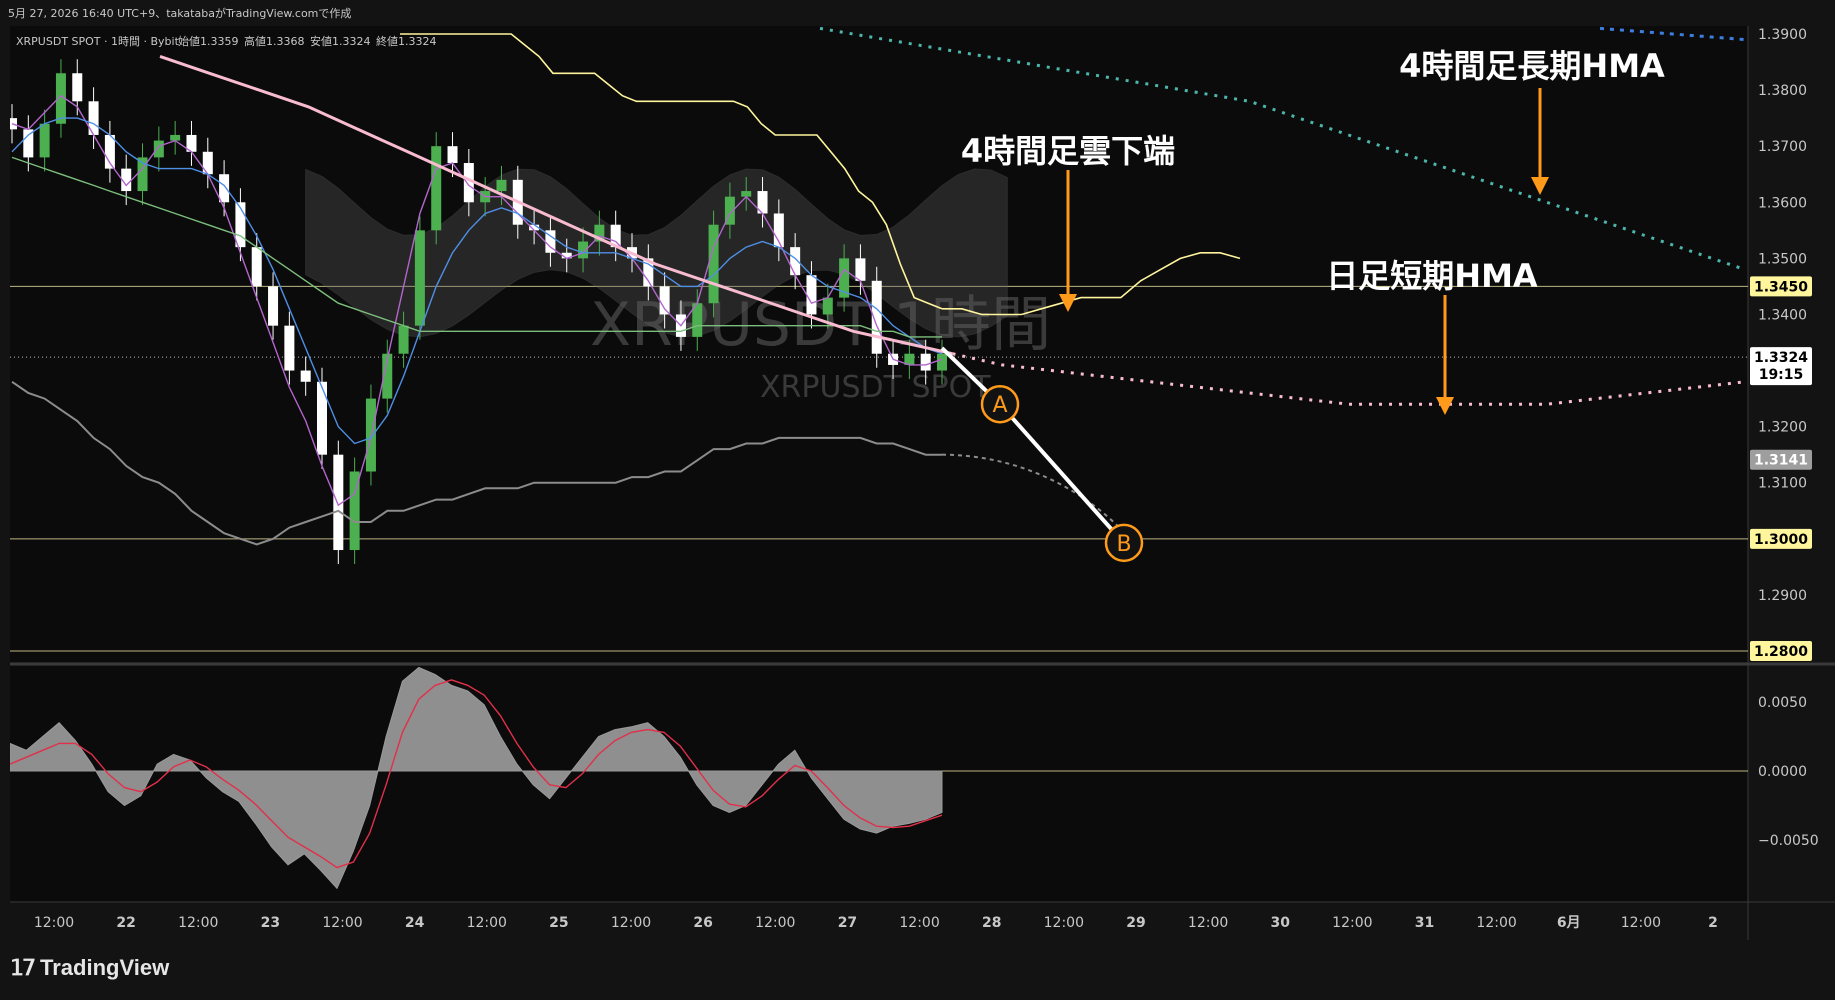  What do you see at coordinates (340, 41) in the screenshot?
I see `ohlc-2: 安値1.3324` at bounding box center [340, 41].